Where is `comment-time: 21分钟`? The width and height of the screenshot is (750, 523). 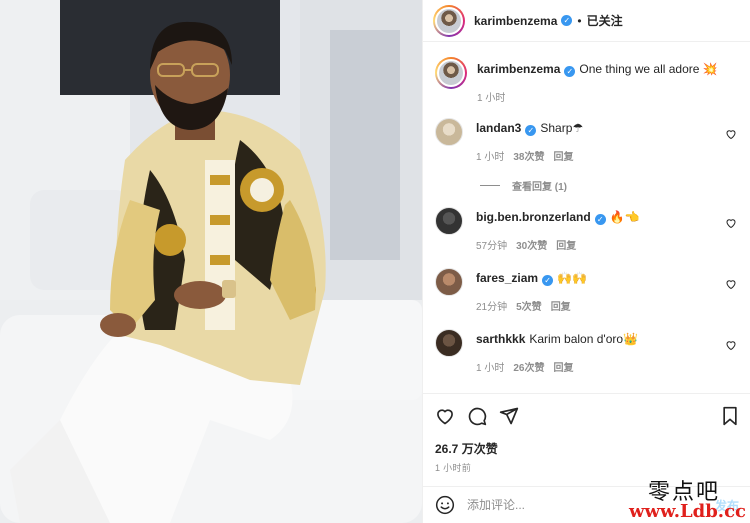 comment-time: 21分钟 is located at coordinates (492, 307).